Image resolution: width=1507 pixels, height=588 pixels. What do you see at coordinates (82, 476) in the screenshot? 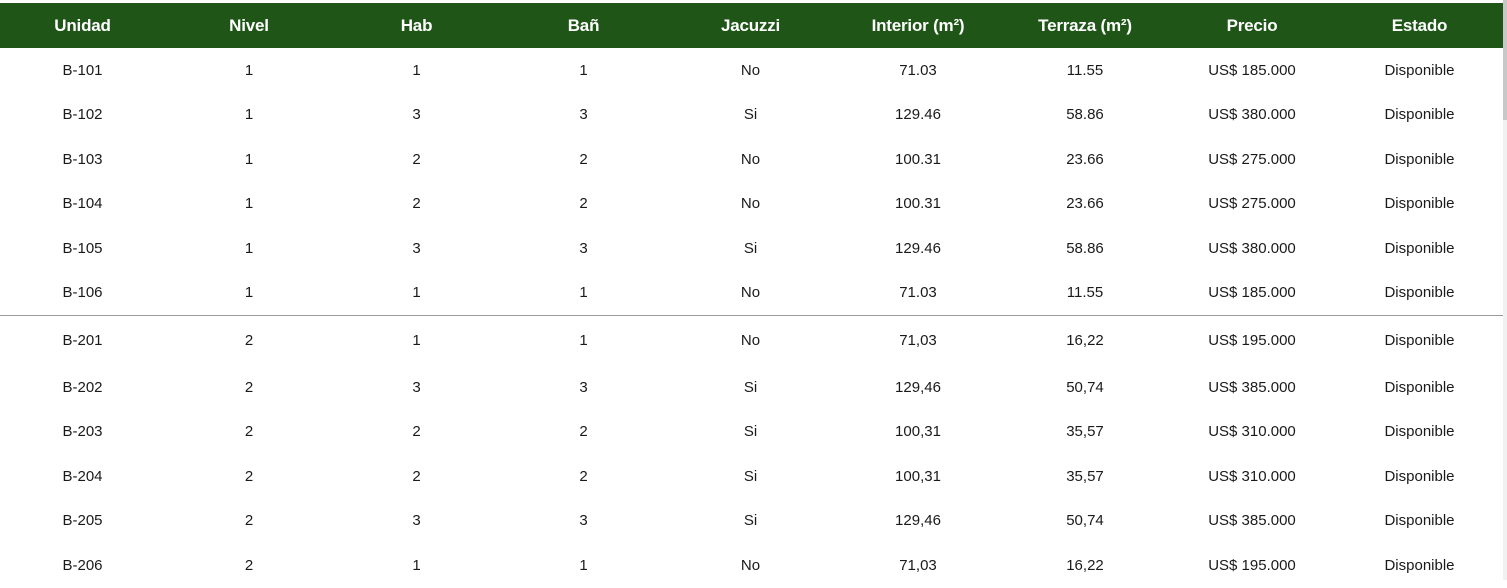
I see `cell-unidad: B-204` at bounding box center [82, 476].